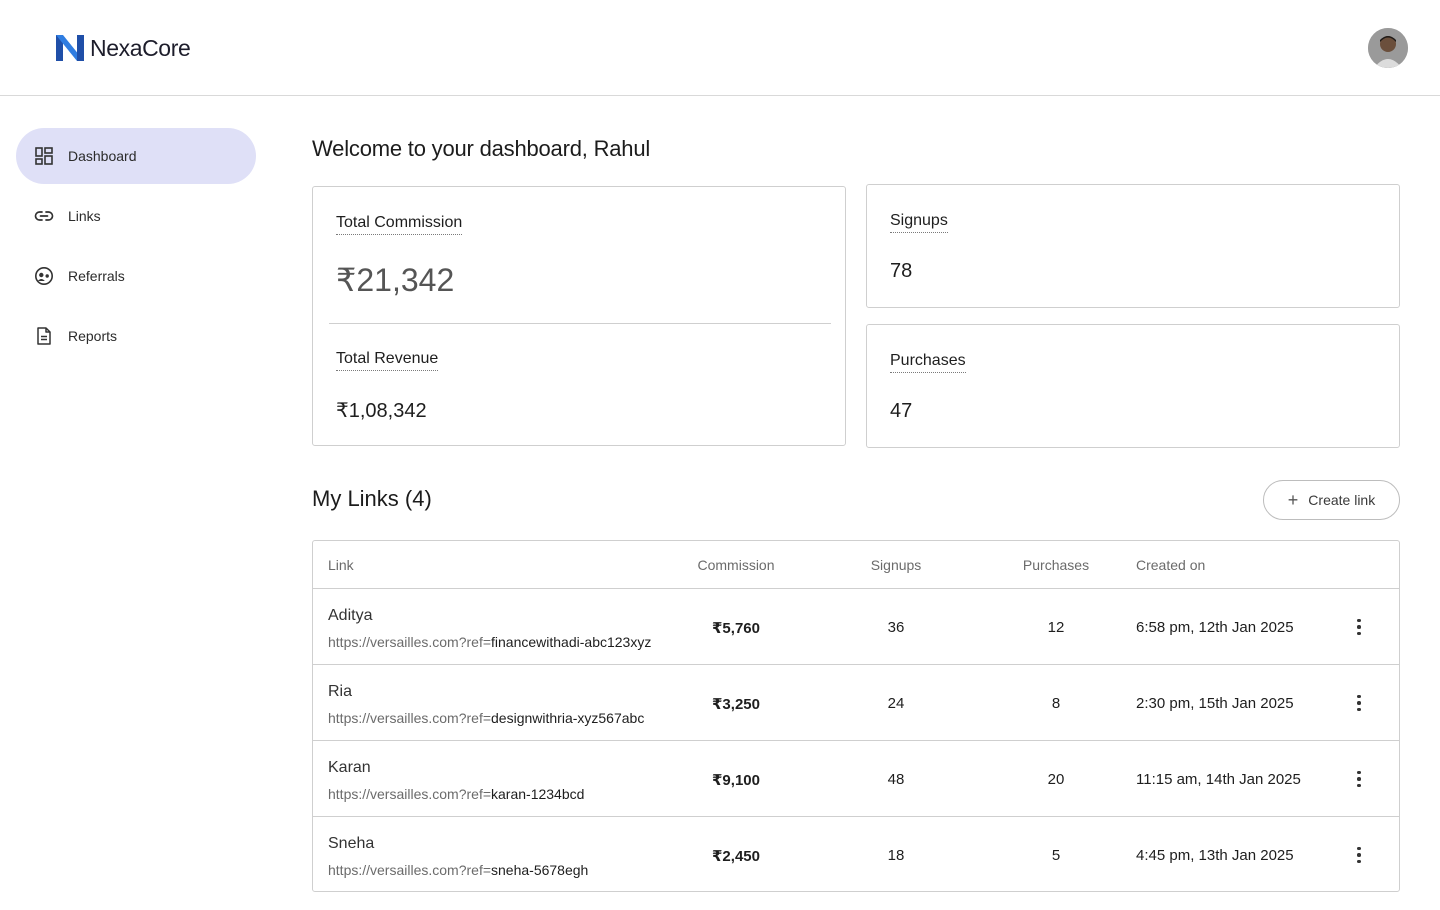 This screenshot has height=910, width=1440. I want to click on commission-value: ₹9,100, so click(736, 780).